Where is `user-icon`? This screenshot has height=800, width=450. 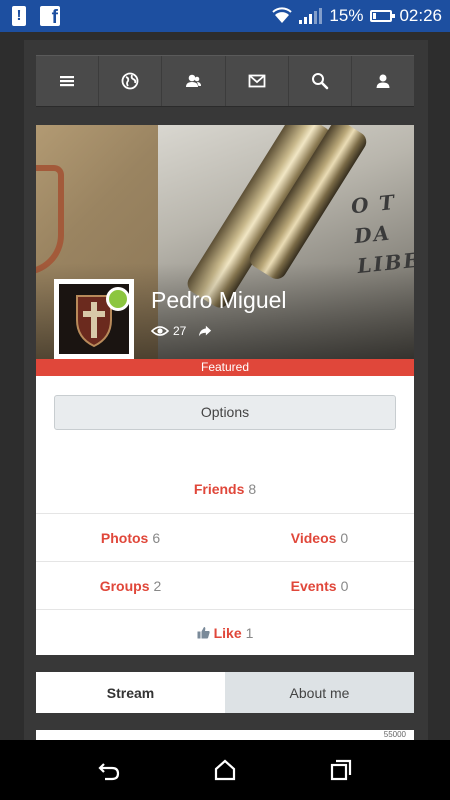 user-icon is located at coordinates (383, 81).